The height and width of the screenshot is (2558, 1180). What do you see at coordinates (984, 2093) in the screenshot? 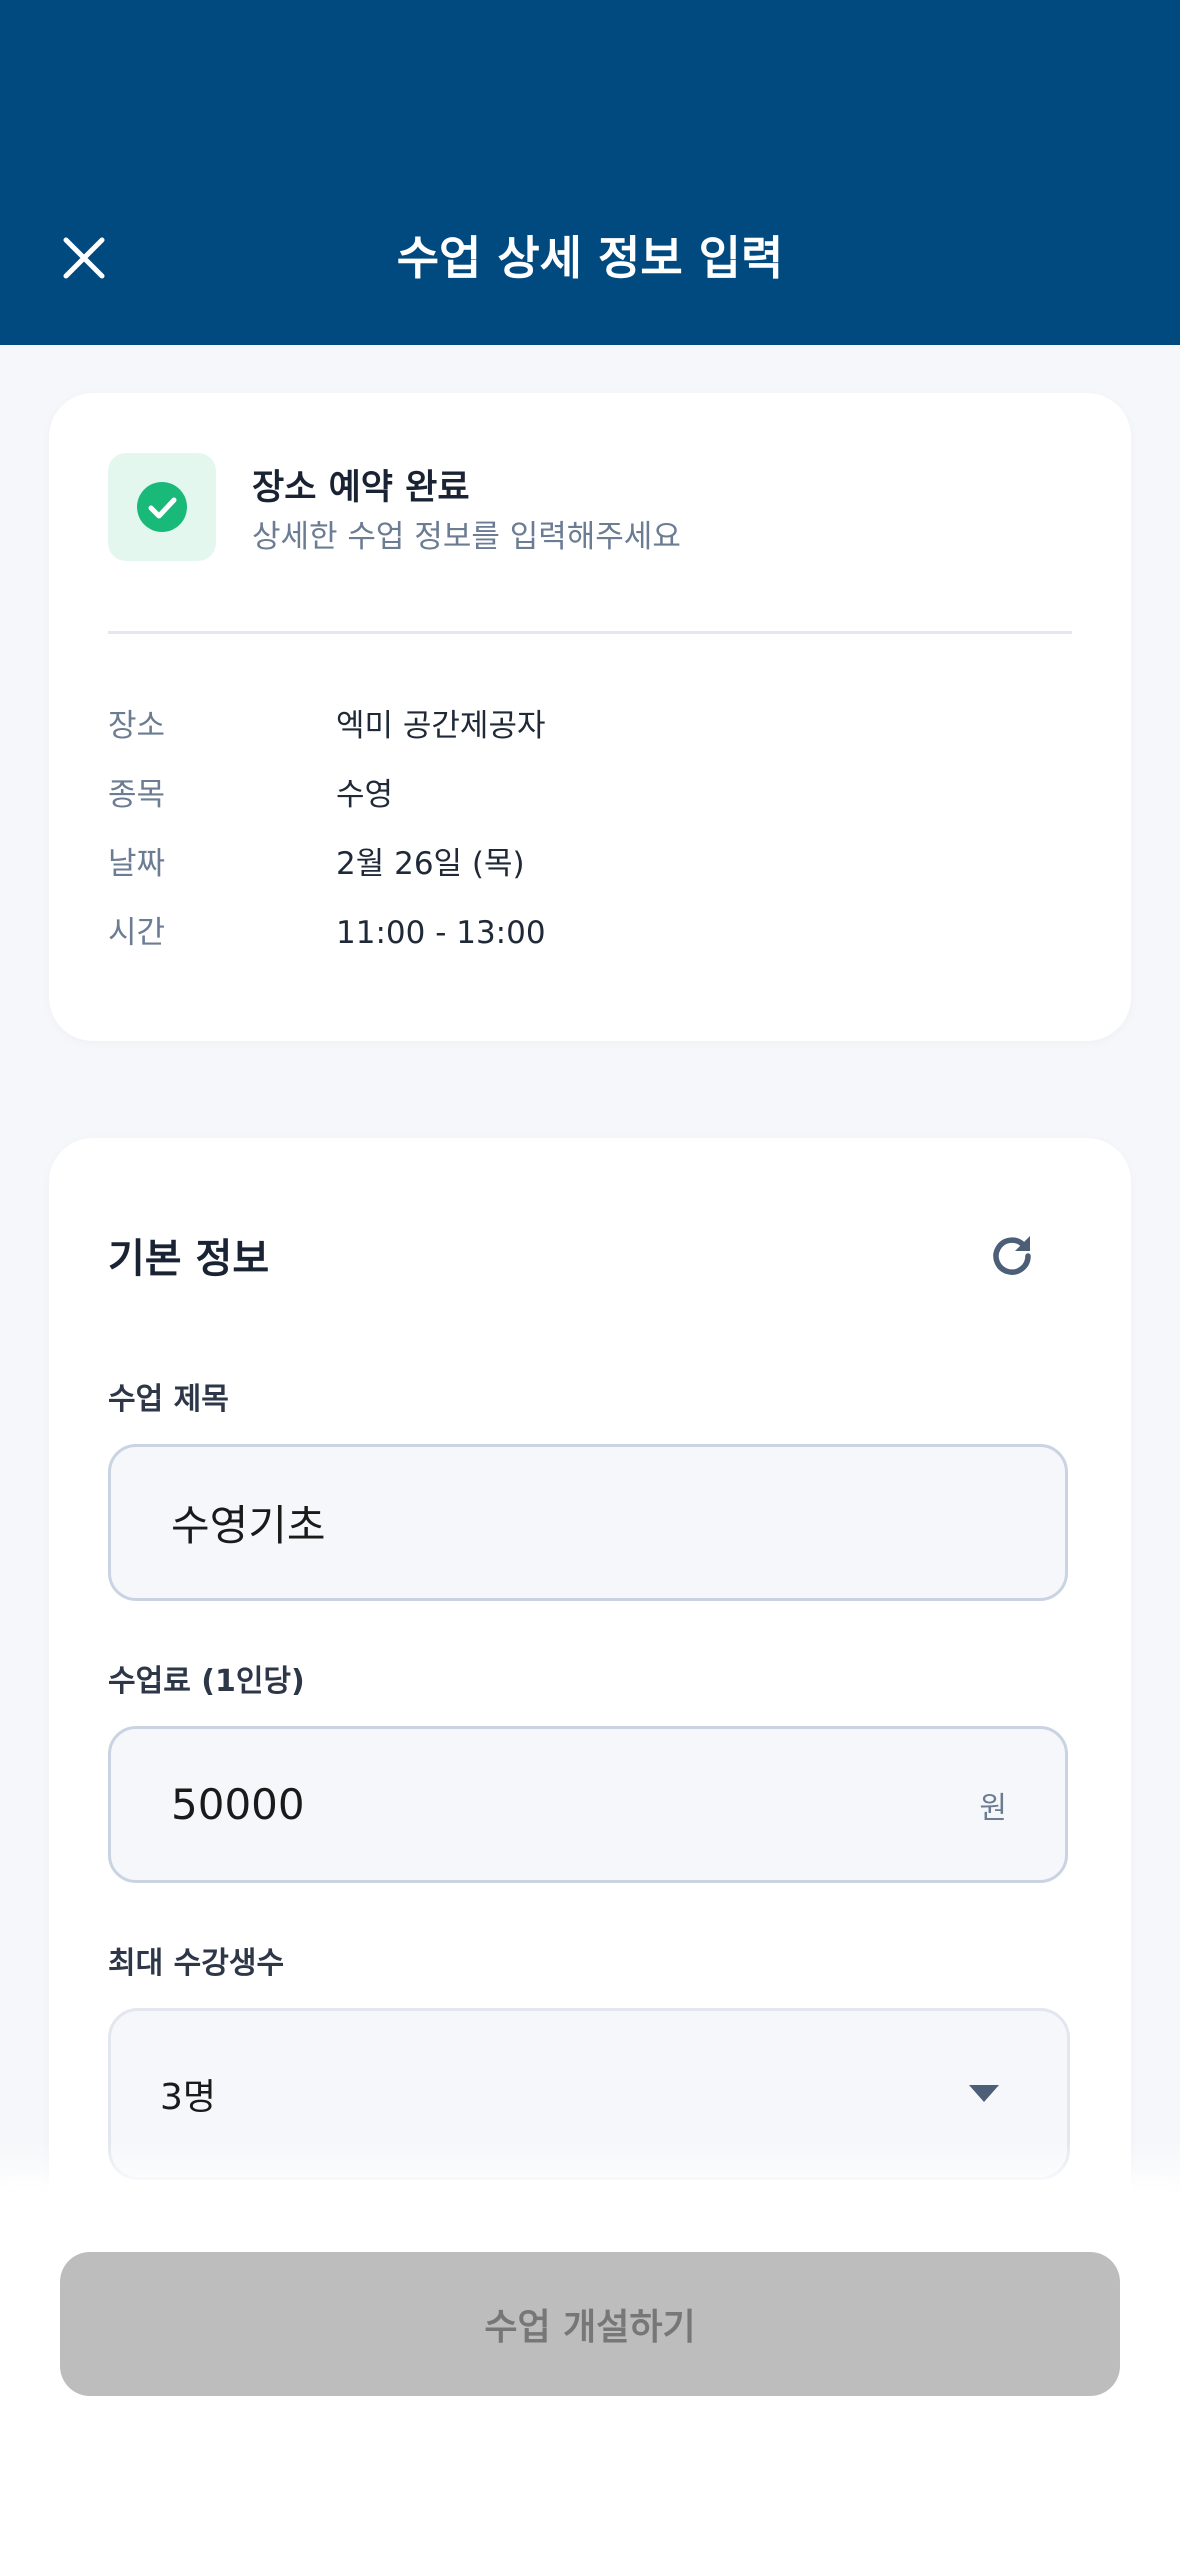
I see `chevron-down-icon` at bounding box center [984, 2093].